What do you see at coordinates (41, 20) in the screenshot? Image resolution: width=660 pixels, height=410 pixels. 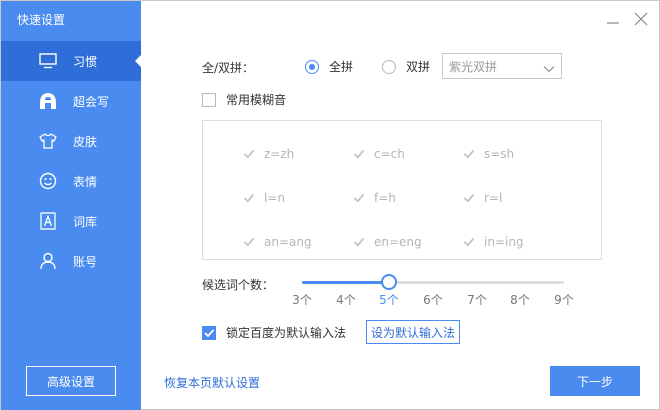 I see `window-title: 快速设置` at bounding box center [41, 20].